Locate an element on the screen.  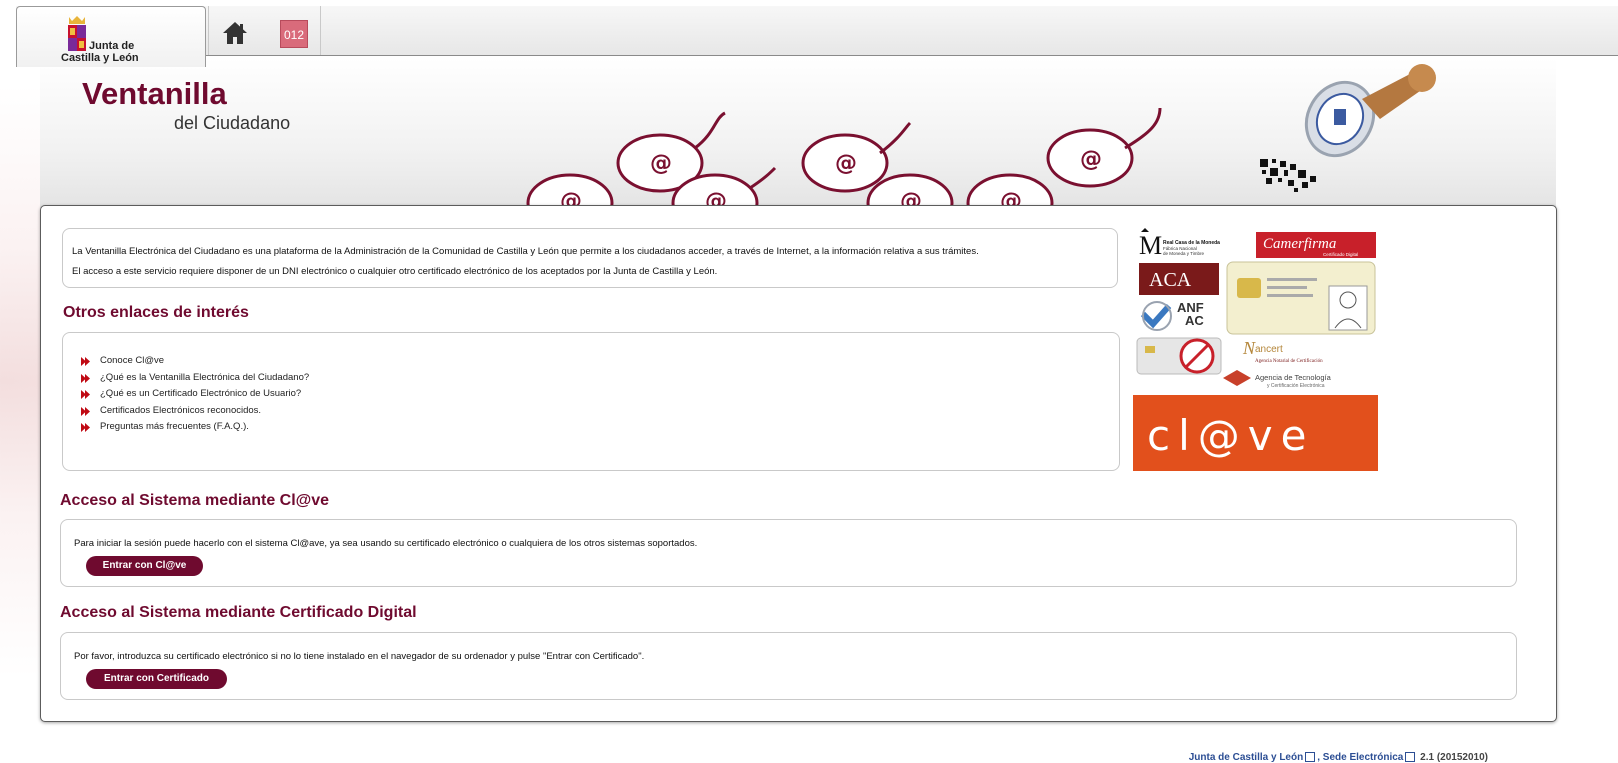
svg-text: Certificado Digital is located at coordinates (1340, 254).